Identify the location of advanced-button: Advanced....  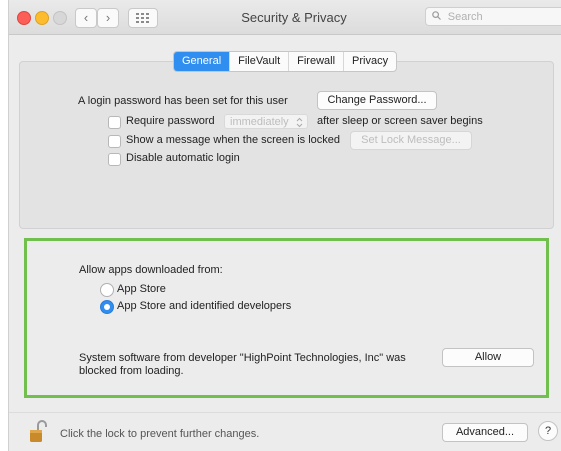
(485, 432).